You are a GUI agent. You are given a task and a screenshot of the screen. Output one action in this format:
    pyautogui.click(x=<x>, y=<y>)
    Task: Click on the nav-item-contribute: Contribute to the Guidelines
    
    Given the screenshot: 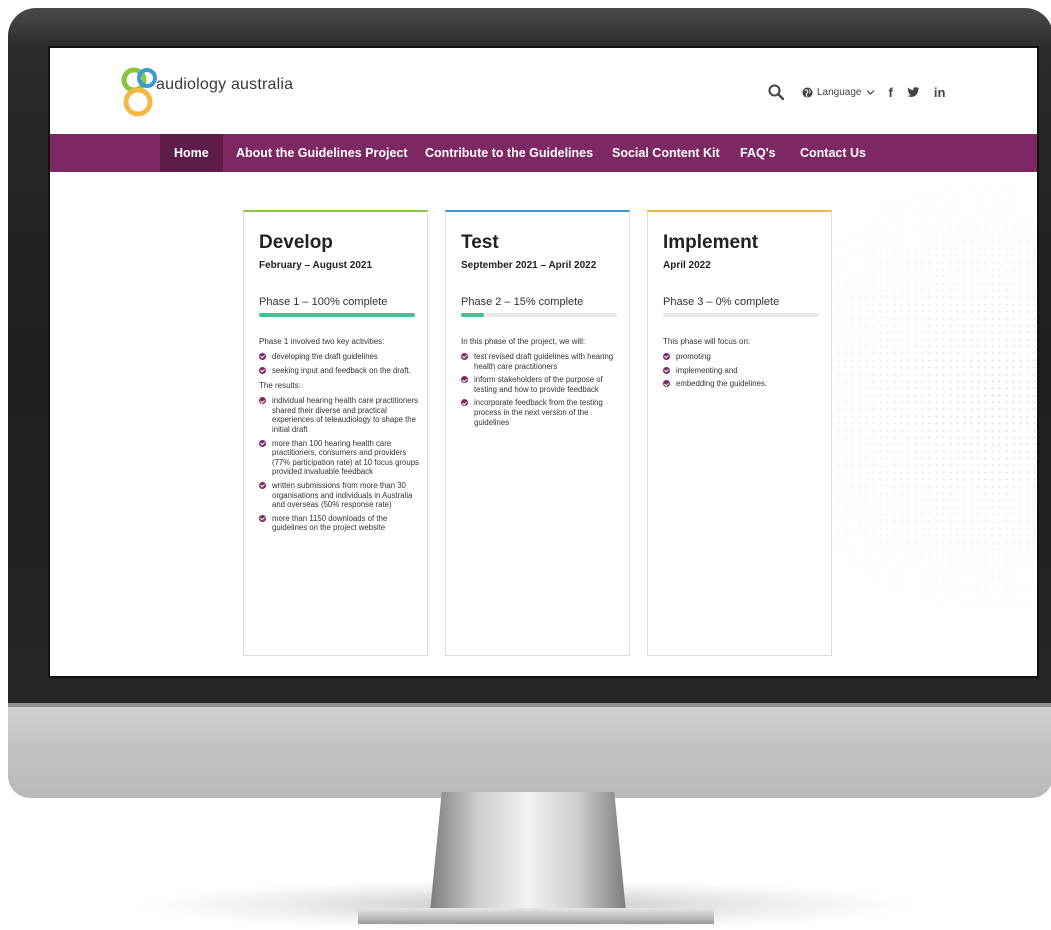 What is the action you would take?
    pyautogui.click(x=509, y=153)
    